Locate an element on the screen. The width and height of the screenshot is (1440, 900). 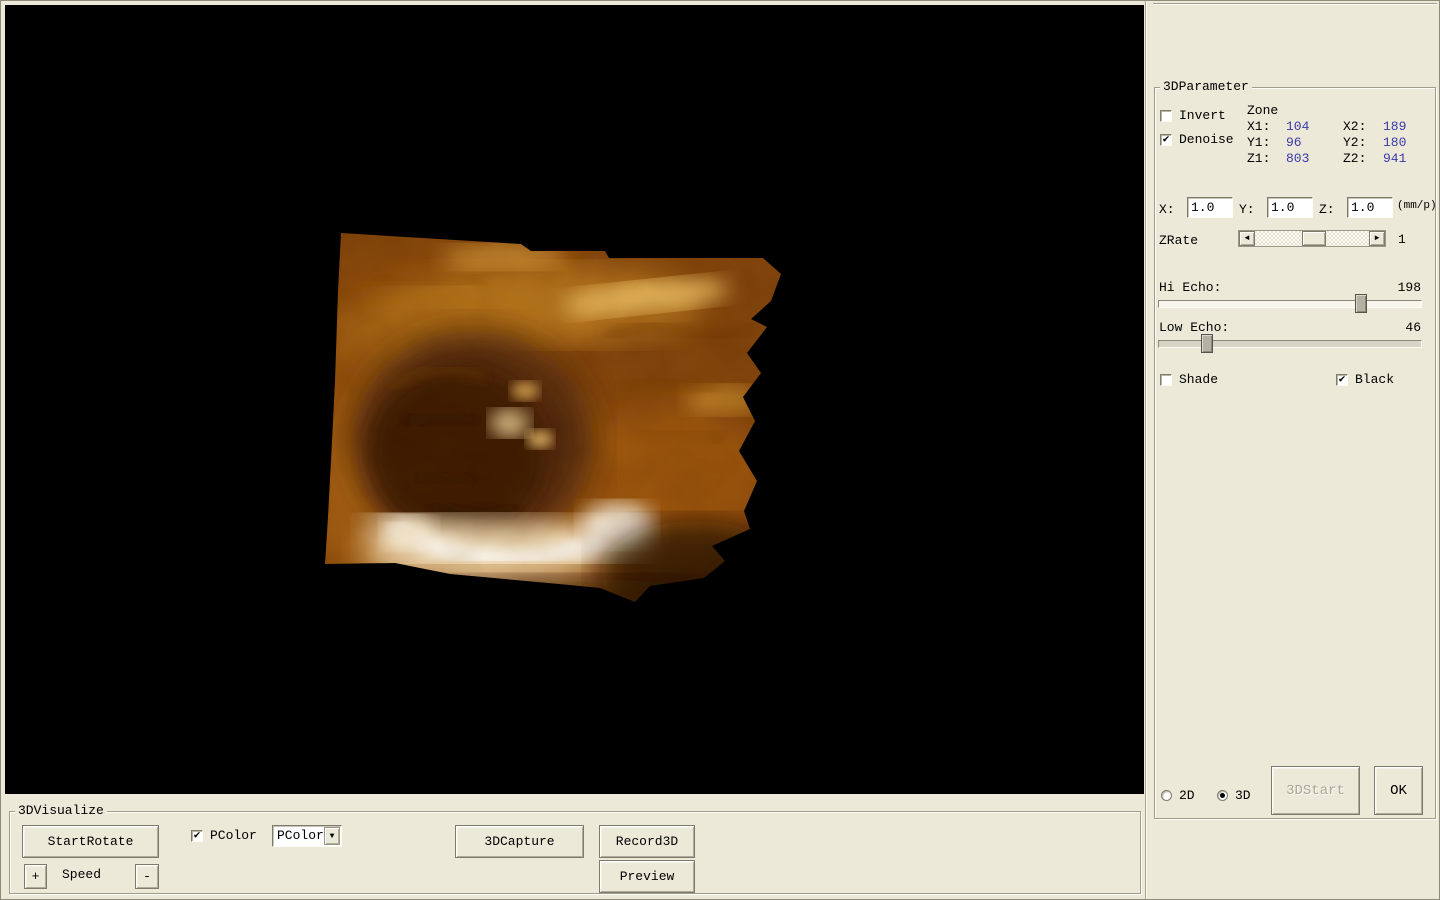
visualize-groupbox-title: 3DVisualize is located at coordinates (61, 811).